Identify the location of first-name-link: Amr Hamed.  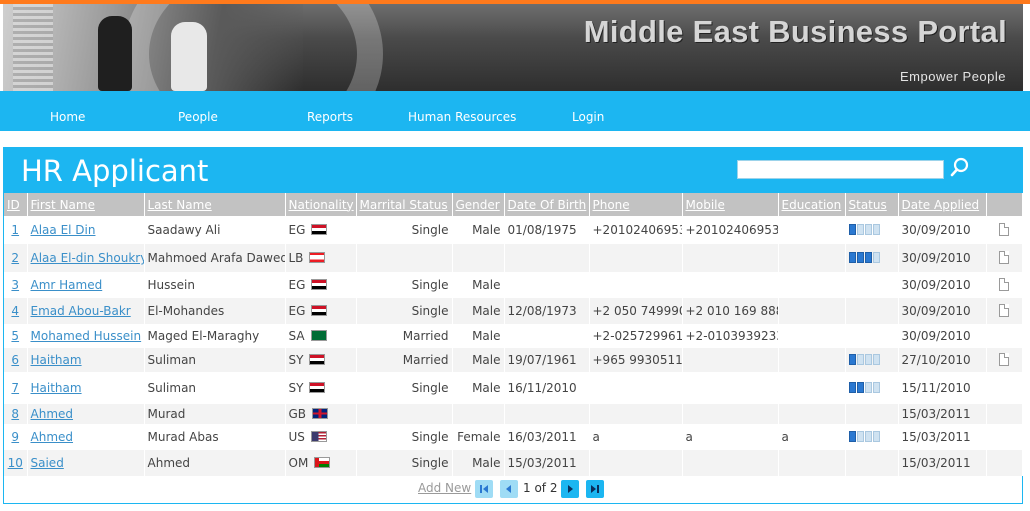
(67, 285).